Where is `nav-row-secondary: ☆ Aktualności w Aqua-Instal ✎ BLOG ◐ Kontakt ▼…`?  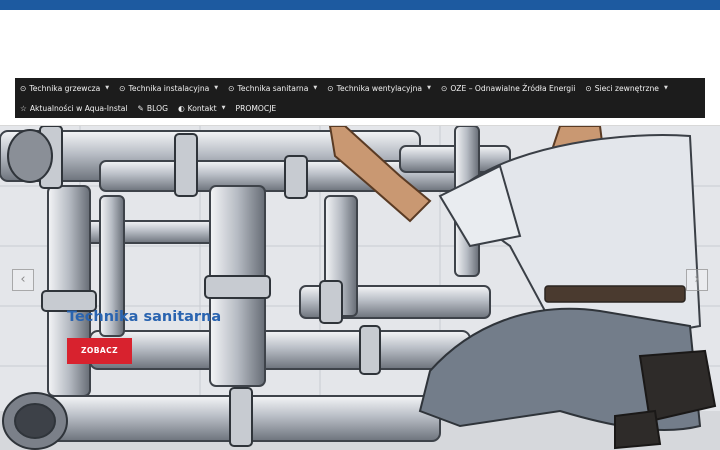
nav-row-secondary: ☆ Aktualności w Aqua-Instal ✎ BLOG ◐ Kontakt ▼… is located at coordinates (148, 108).